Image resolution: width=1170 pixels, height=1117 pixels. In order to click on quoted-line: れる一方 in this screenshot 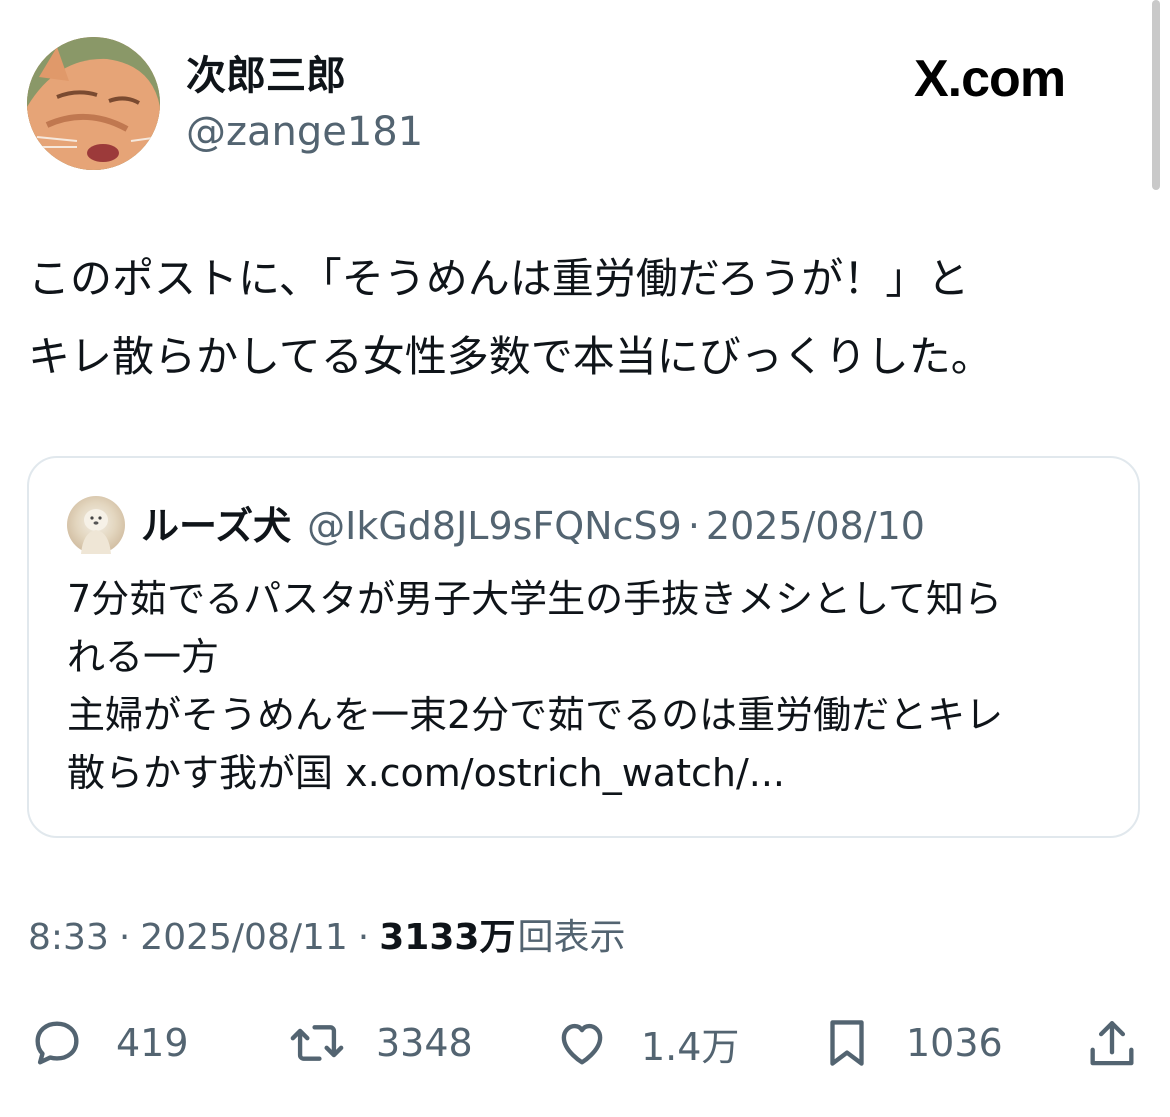, I will do `click(143, 657)`.